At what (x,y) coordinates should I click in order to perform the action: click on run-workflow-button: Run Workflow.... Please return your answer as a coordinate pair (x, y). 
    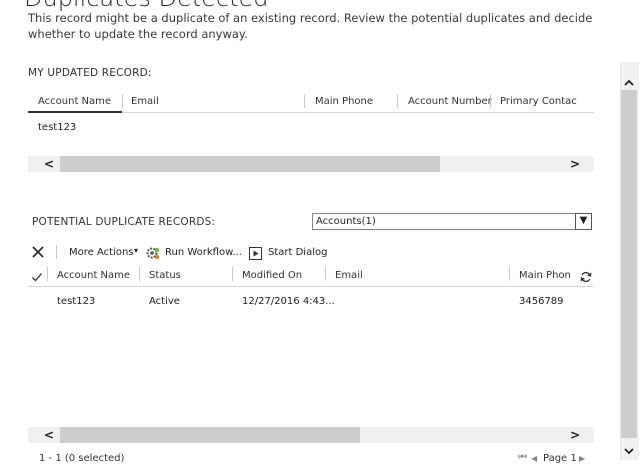
    Looking at the image, I should click on (203, 252).